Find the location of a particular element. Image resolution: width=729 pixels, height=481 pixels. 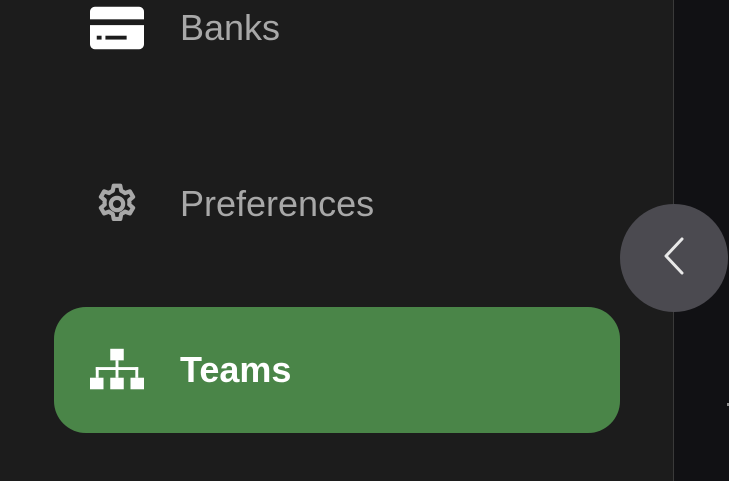

sidebar-item-label: Teams is located at coordinates (236, 369).